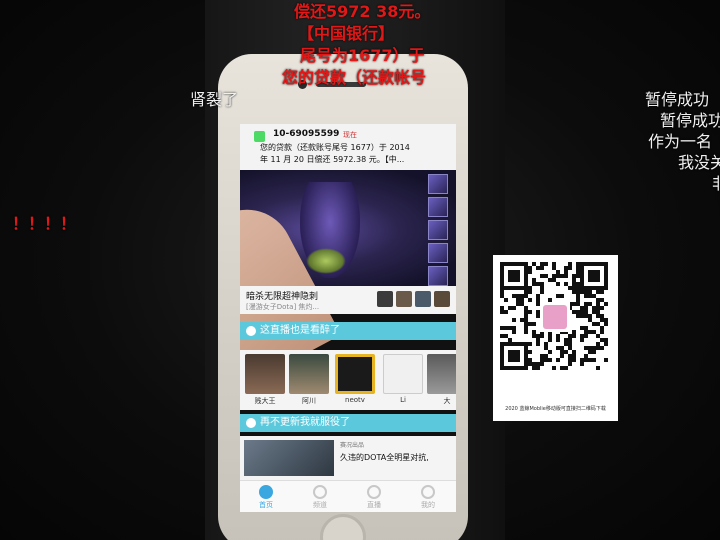  What do you see at coordinates (447, 401) in the screenshot?
I see `streamer-name: 大` at bounding box center [447, 401].